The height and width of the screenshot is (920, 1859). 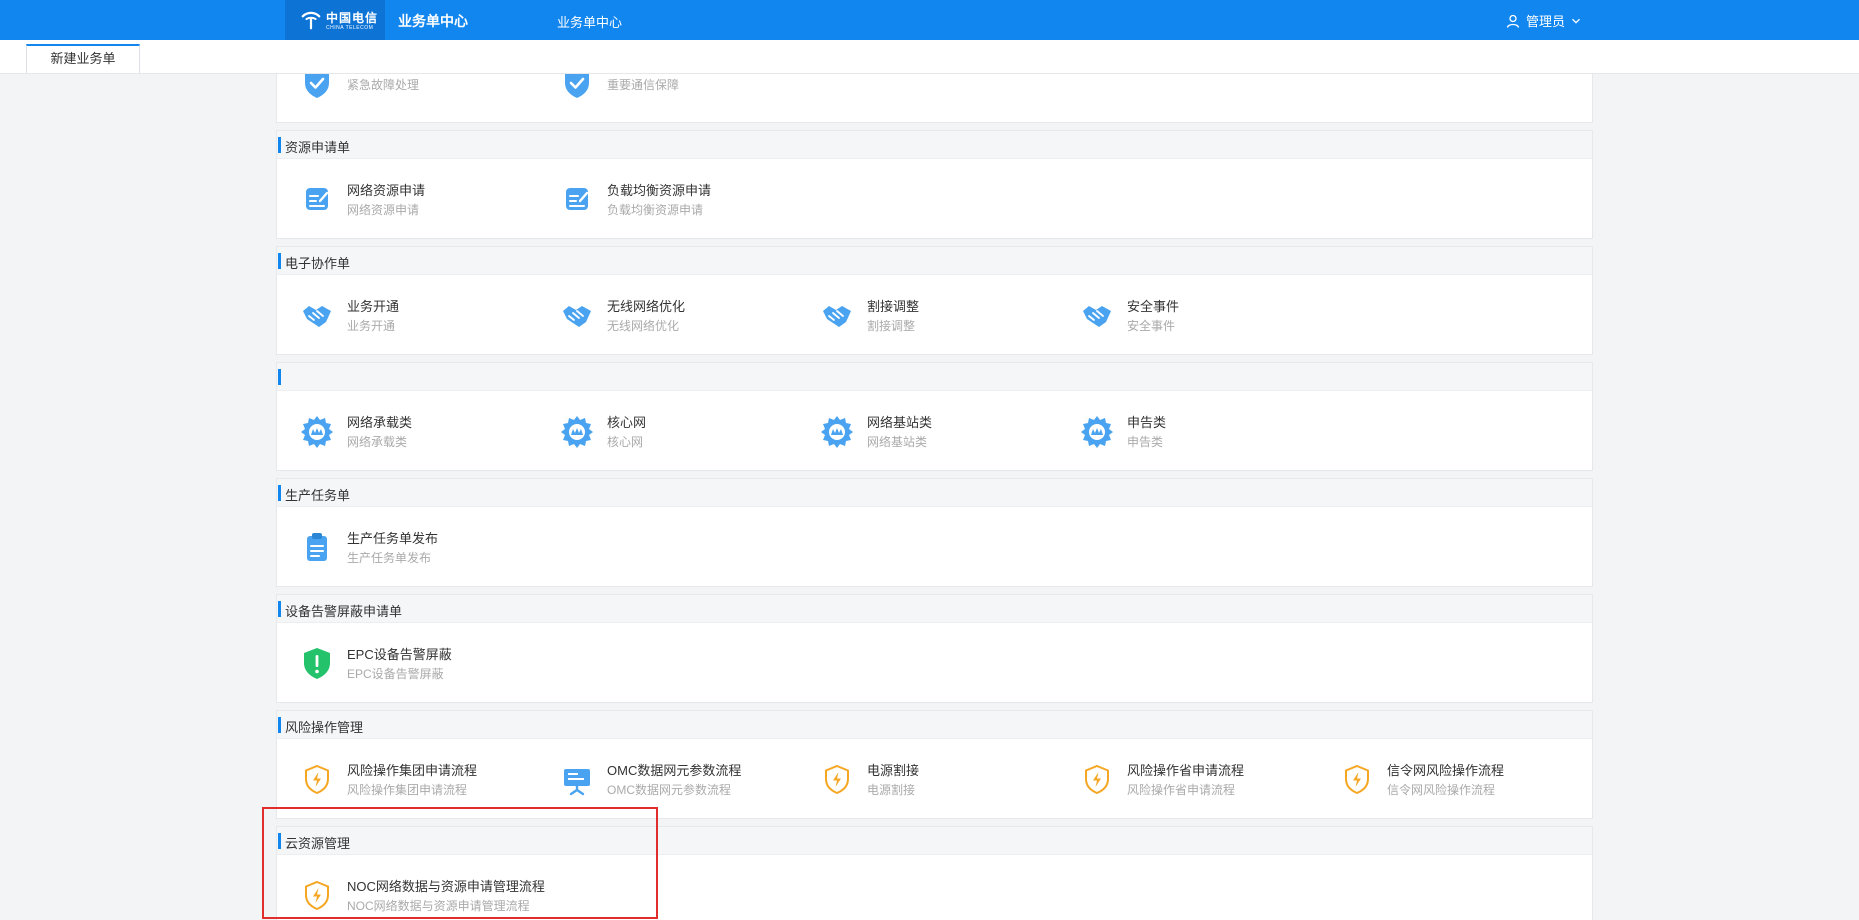 What do you see at coordinates (643, 326) in the screenshot?
I see `item-description: 无线网络优化` at bounding box center [643, 326].